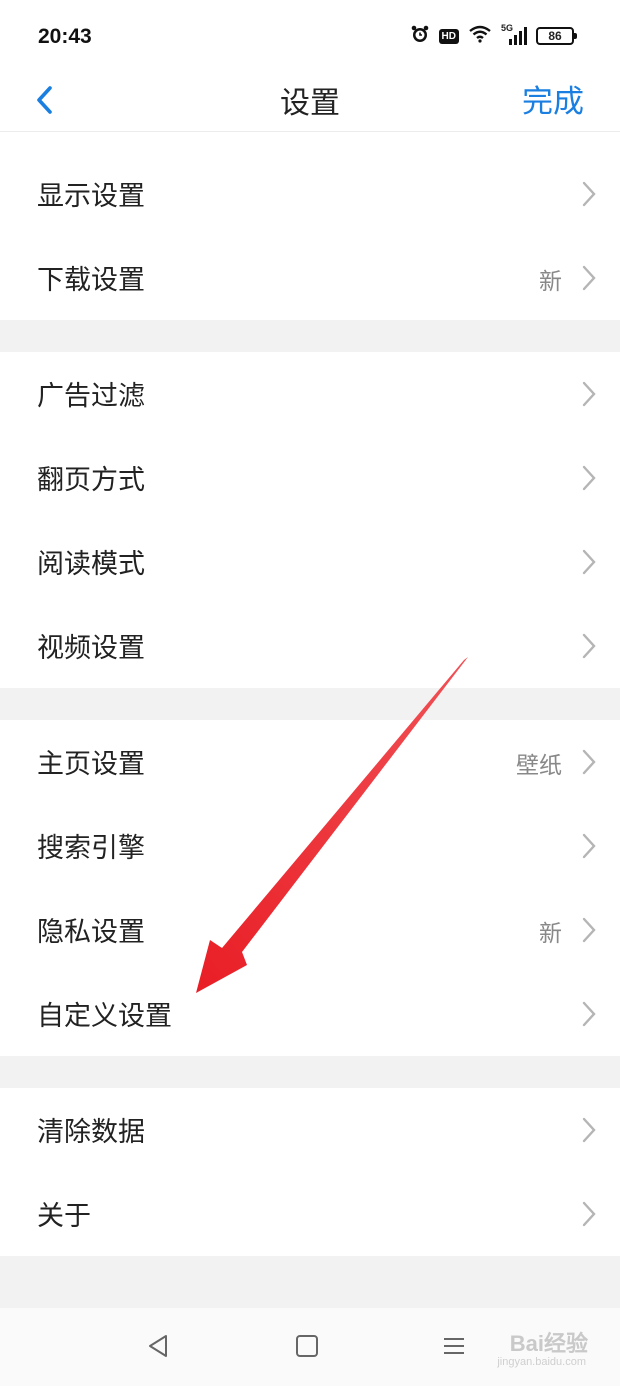 This screenshot has width=620, height=1386. I want to click on settings-item-label: 下载设置, so click(91, 280).